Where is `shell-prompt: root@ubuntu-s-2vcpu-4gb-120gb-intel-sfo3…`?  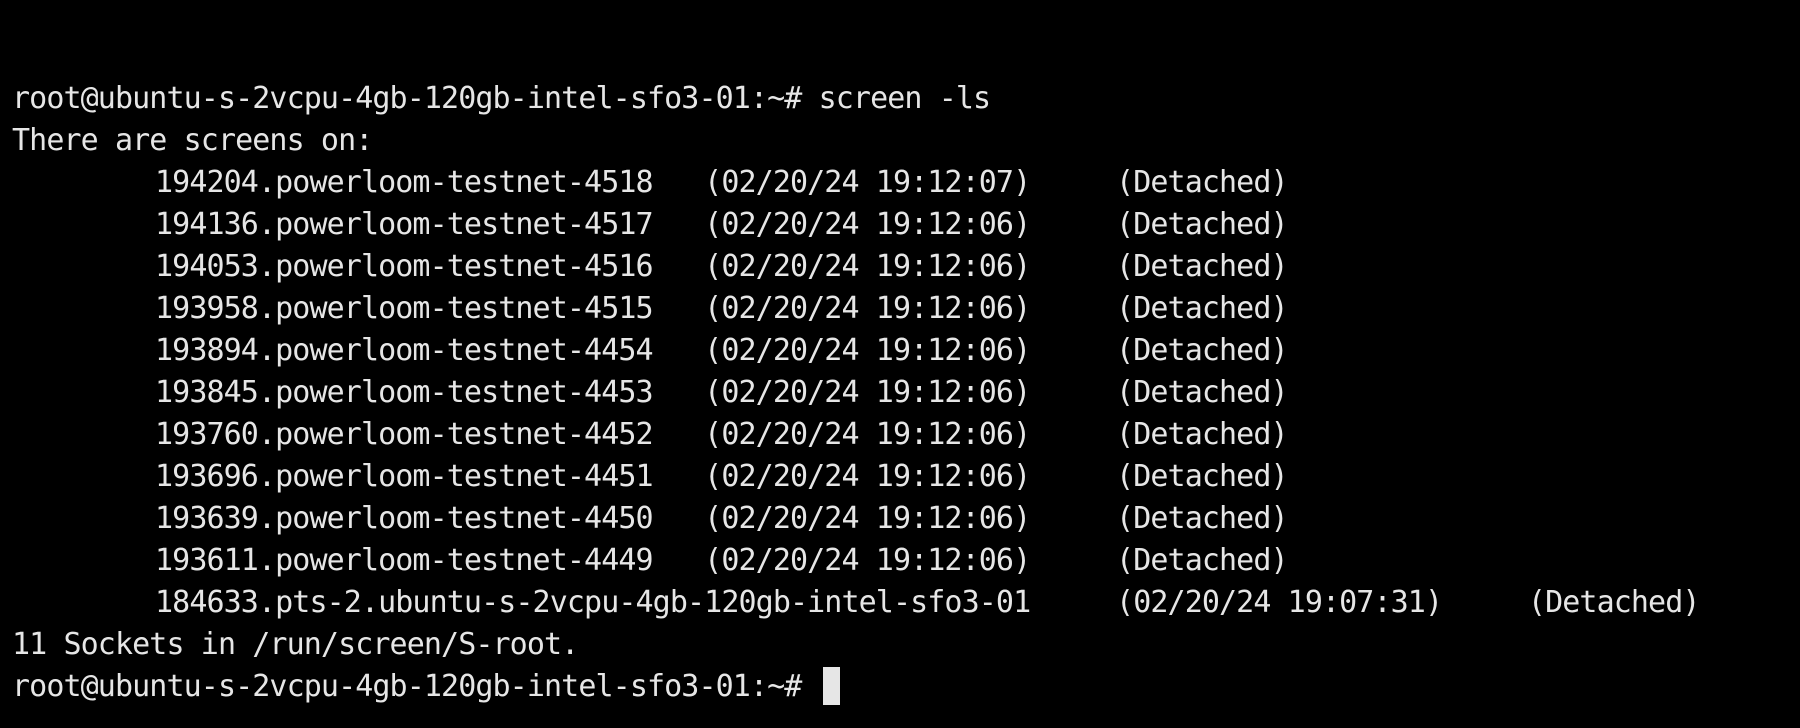
shell-prompt: root@ubuntu-s-2vcpu-4gb-120gb-intel-sfo3… is located at coordinates (415, 686).